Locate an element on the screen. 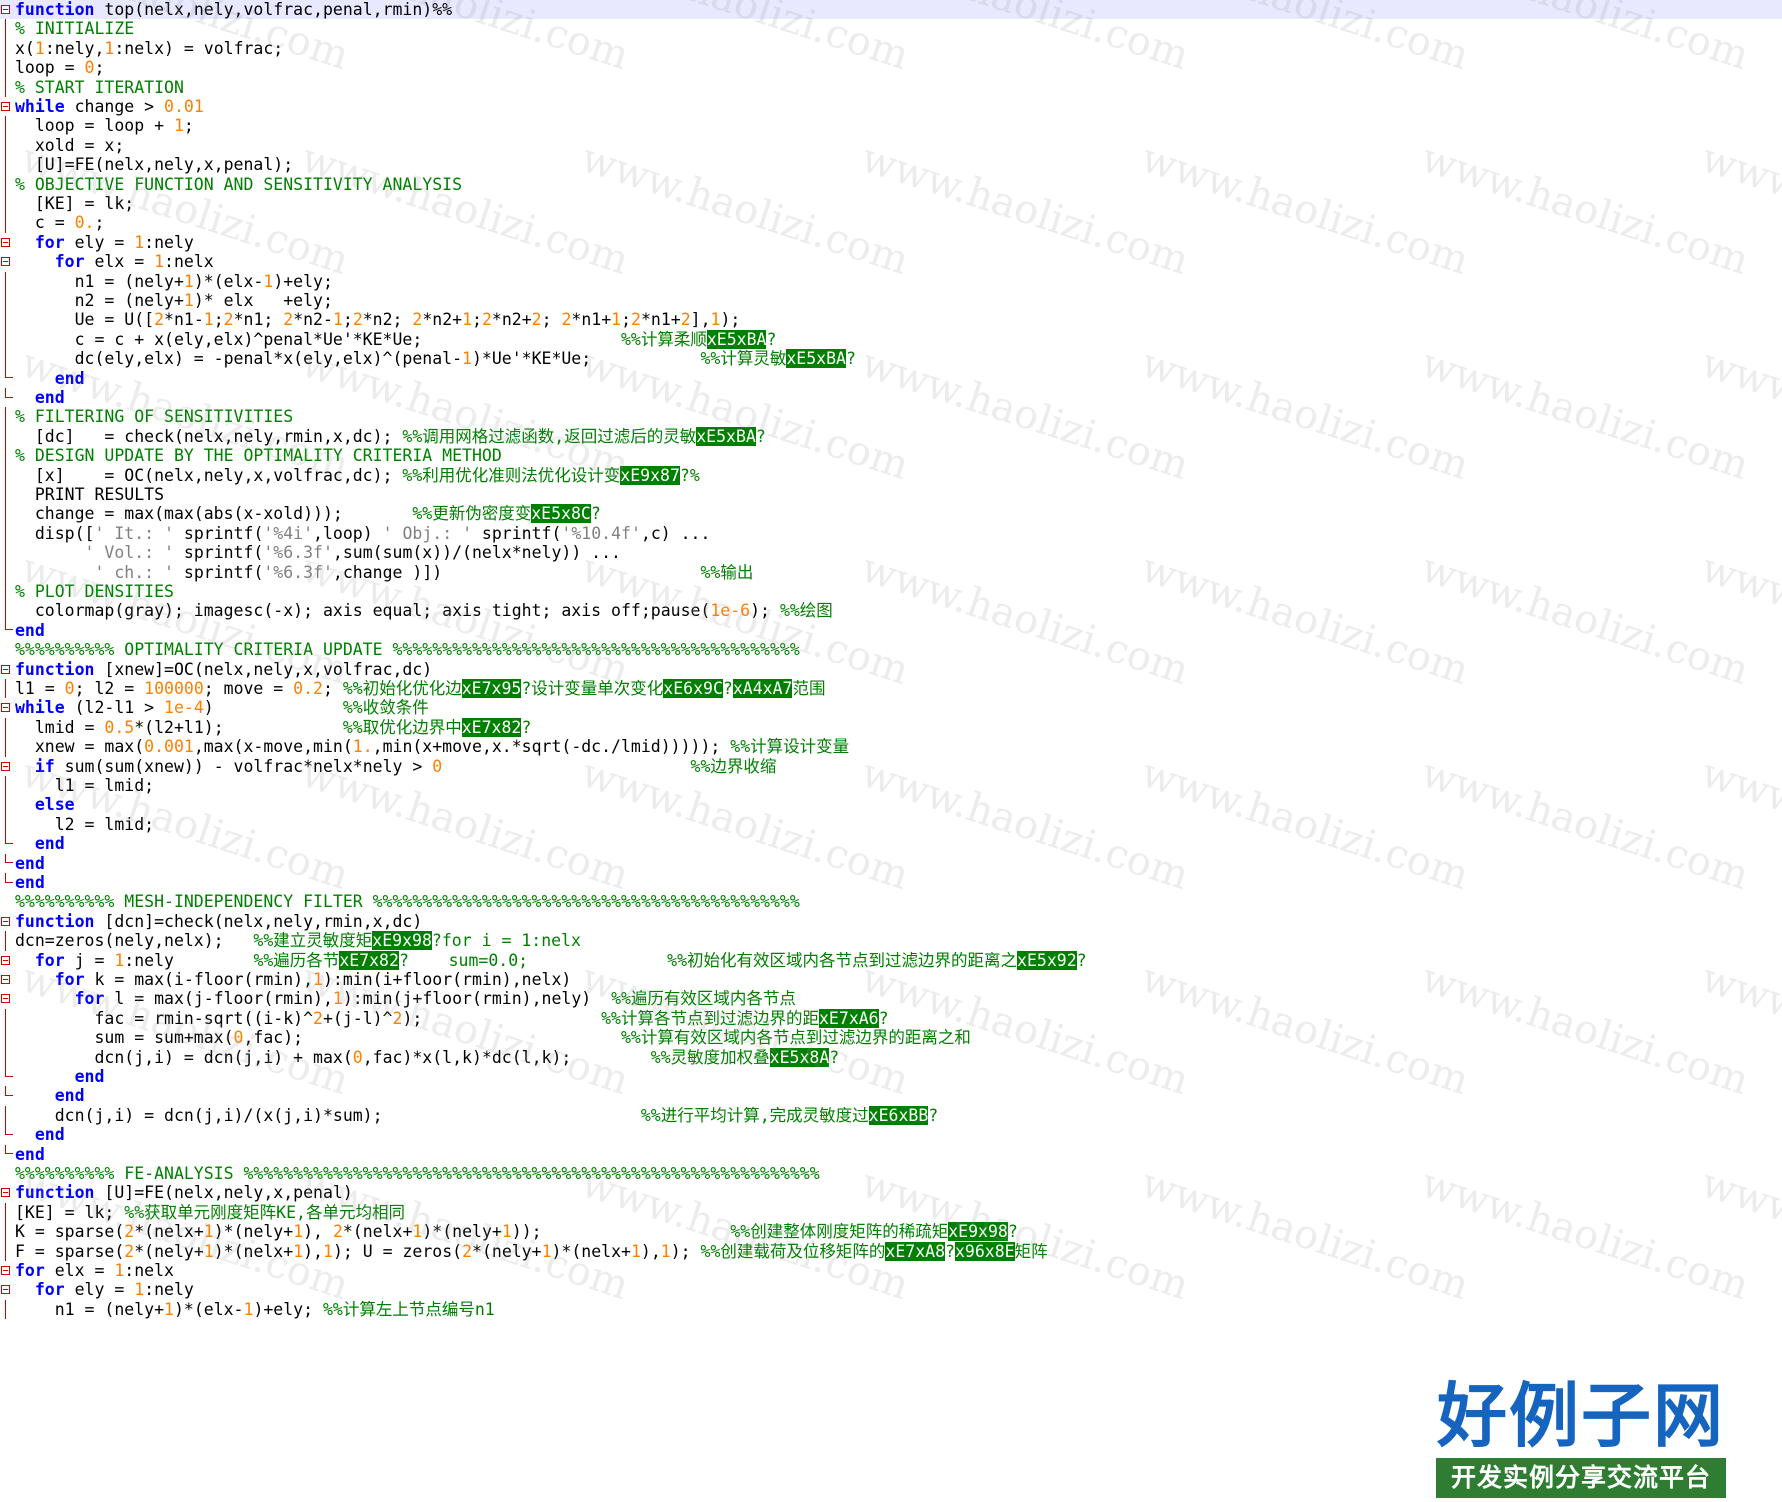  code-line: c = 0.; is located at coordinates (891, 223).